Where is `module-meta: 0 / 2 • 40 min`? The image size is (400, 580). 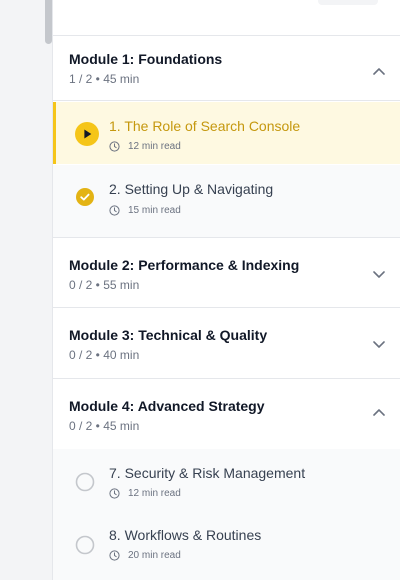
module-meta: 0 / 2 • 40 min is located at coordinates (104, 355).